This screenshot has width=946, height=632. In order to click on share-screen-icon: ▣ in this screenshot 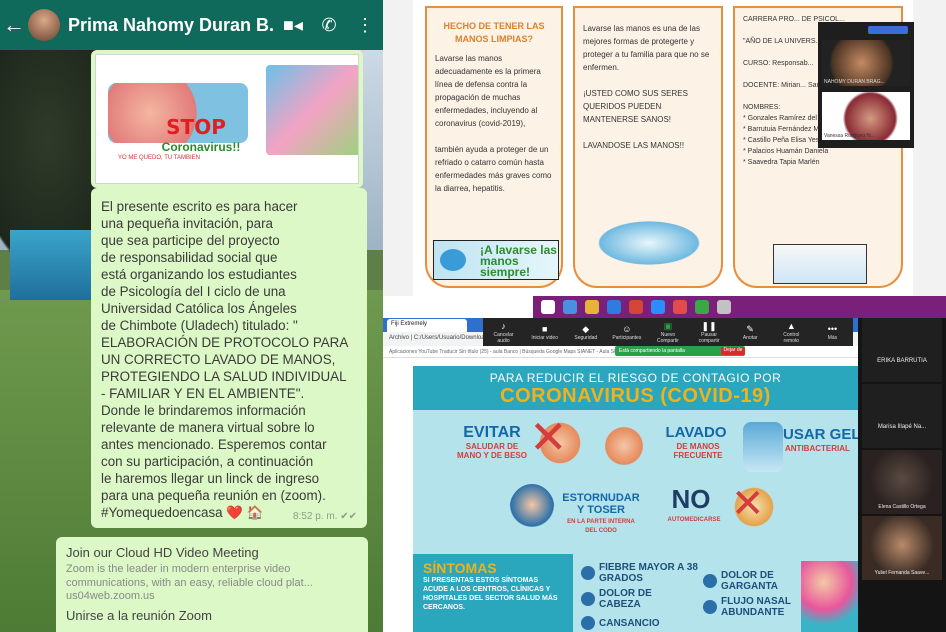, I will do `click(668, 326)`.